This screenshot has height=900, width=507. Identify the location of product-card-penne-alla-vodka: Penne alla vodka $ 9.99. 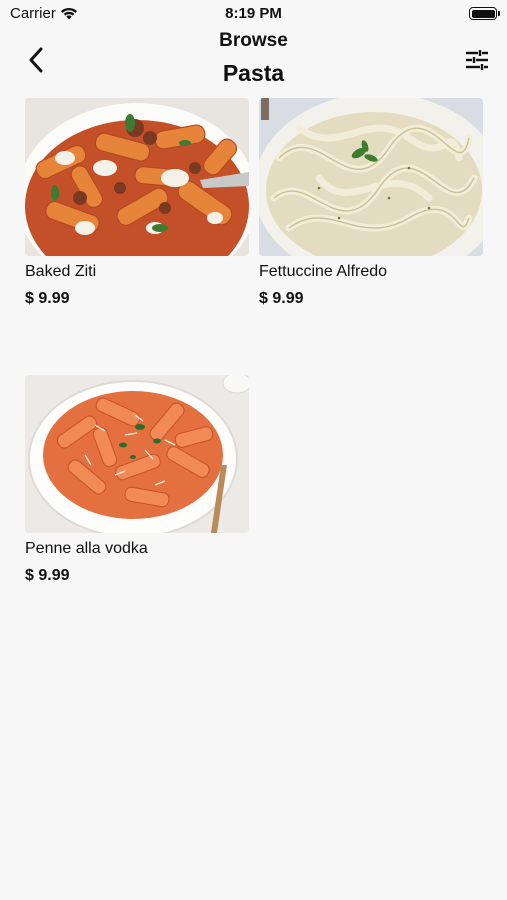
(137, 480).